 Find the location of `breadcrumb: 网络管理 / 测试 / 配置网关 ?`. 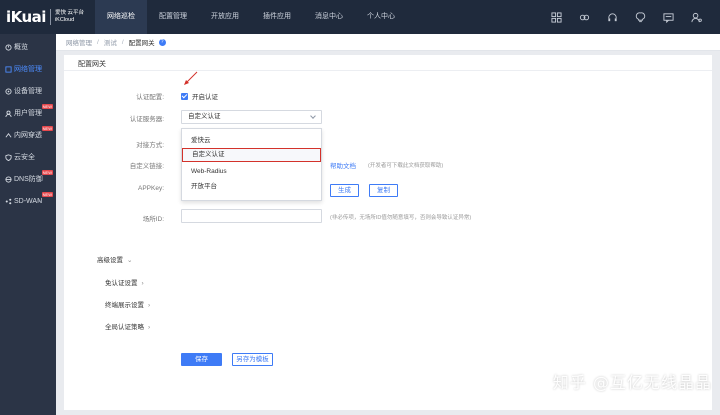

breadcrumb: 网络管理 / 测试 / 配置网关 ? is located at coordinates (388, 42).